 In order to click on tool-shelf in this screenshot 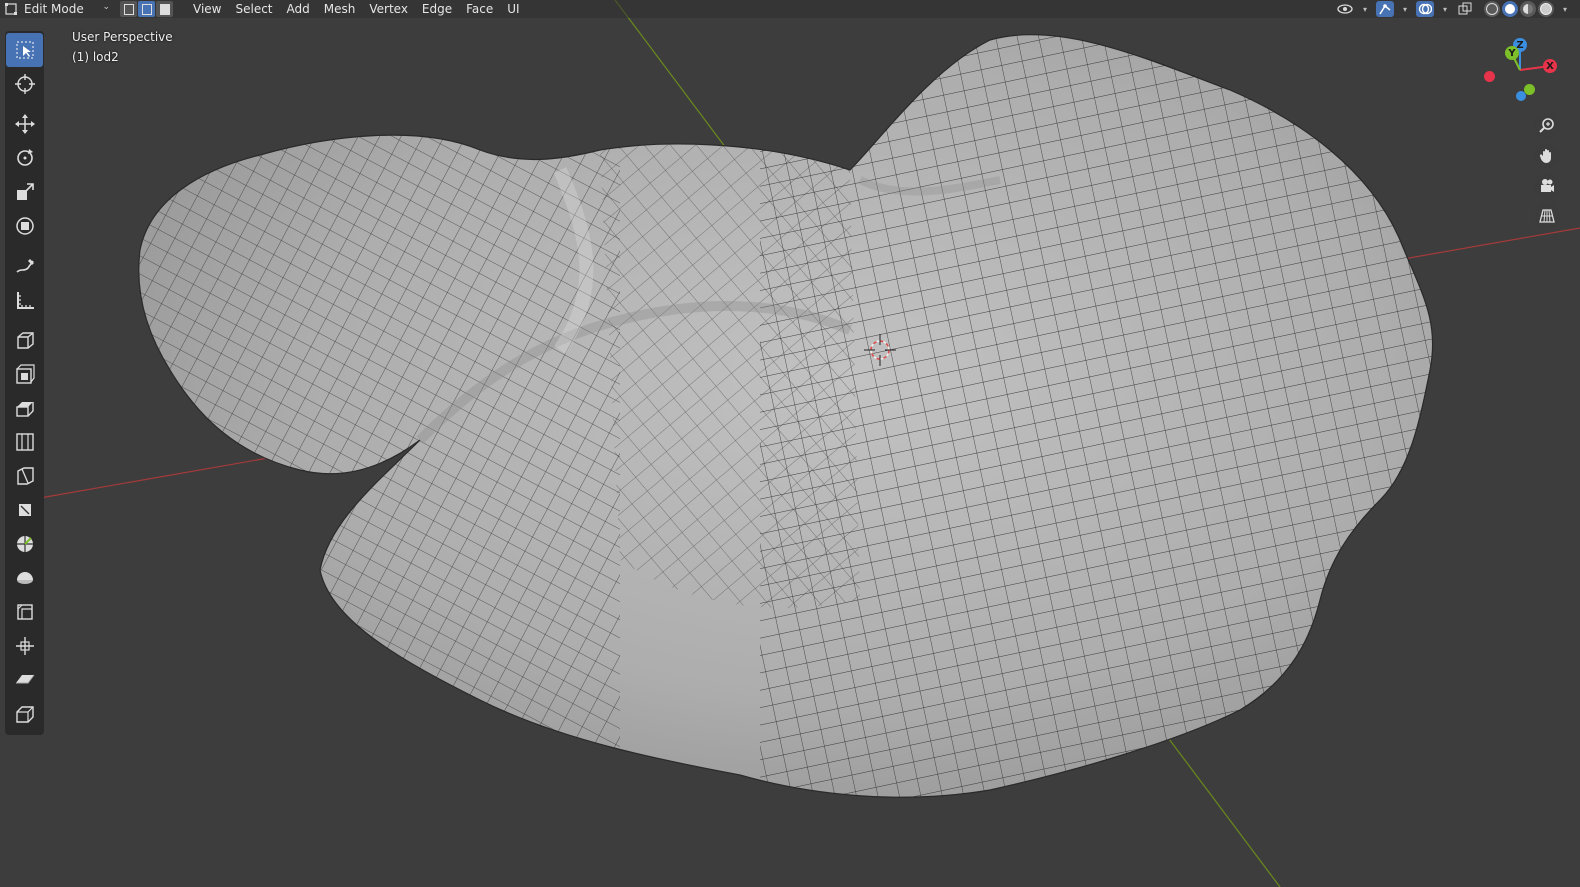, I will do `click(24, 383)`.